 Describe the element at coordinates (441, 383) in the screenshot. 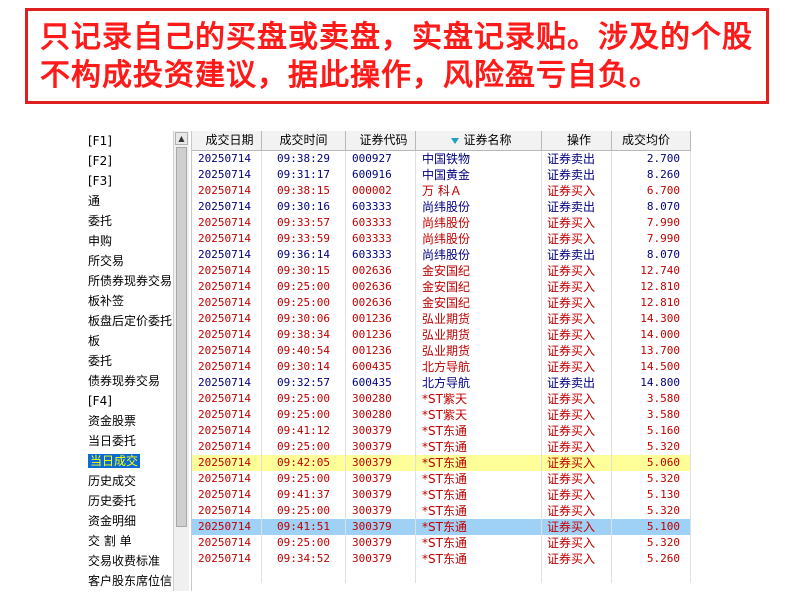

I see `table-row: 20250714 09:32:57 600435 北方导航 证券卖出 14.800` at that location.